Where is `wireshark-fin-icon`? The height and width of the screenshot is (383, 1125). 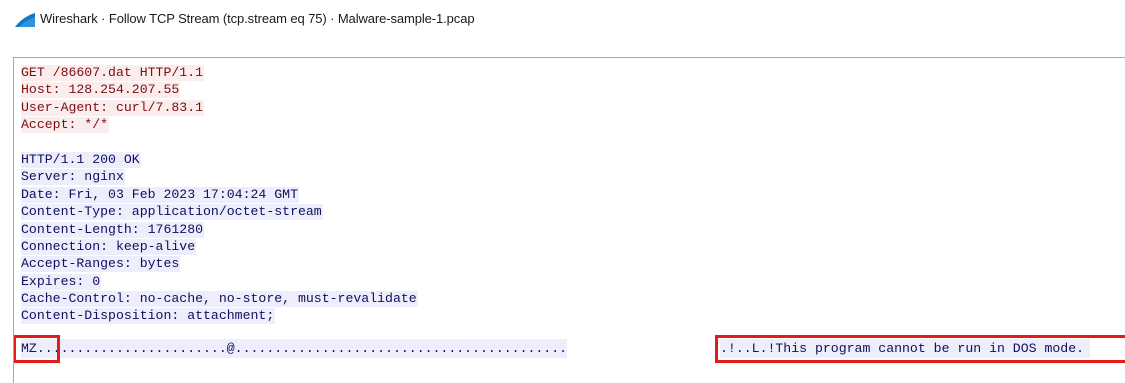 wireshark-fin-icon is located at coordinates (25, 20).